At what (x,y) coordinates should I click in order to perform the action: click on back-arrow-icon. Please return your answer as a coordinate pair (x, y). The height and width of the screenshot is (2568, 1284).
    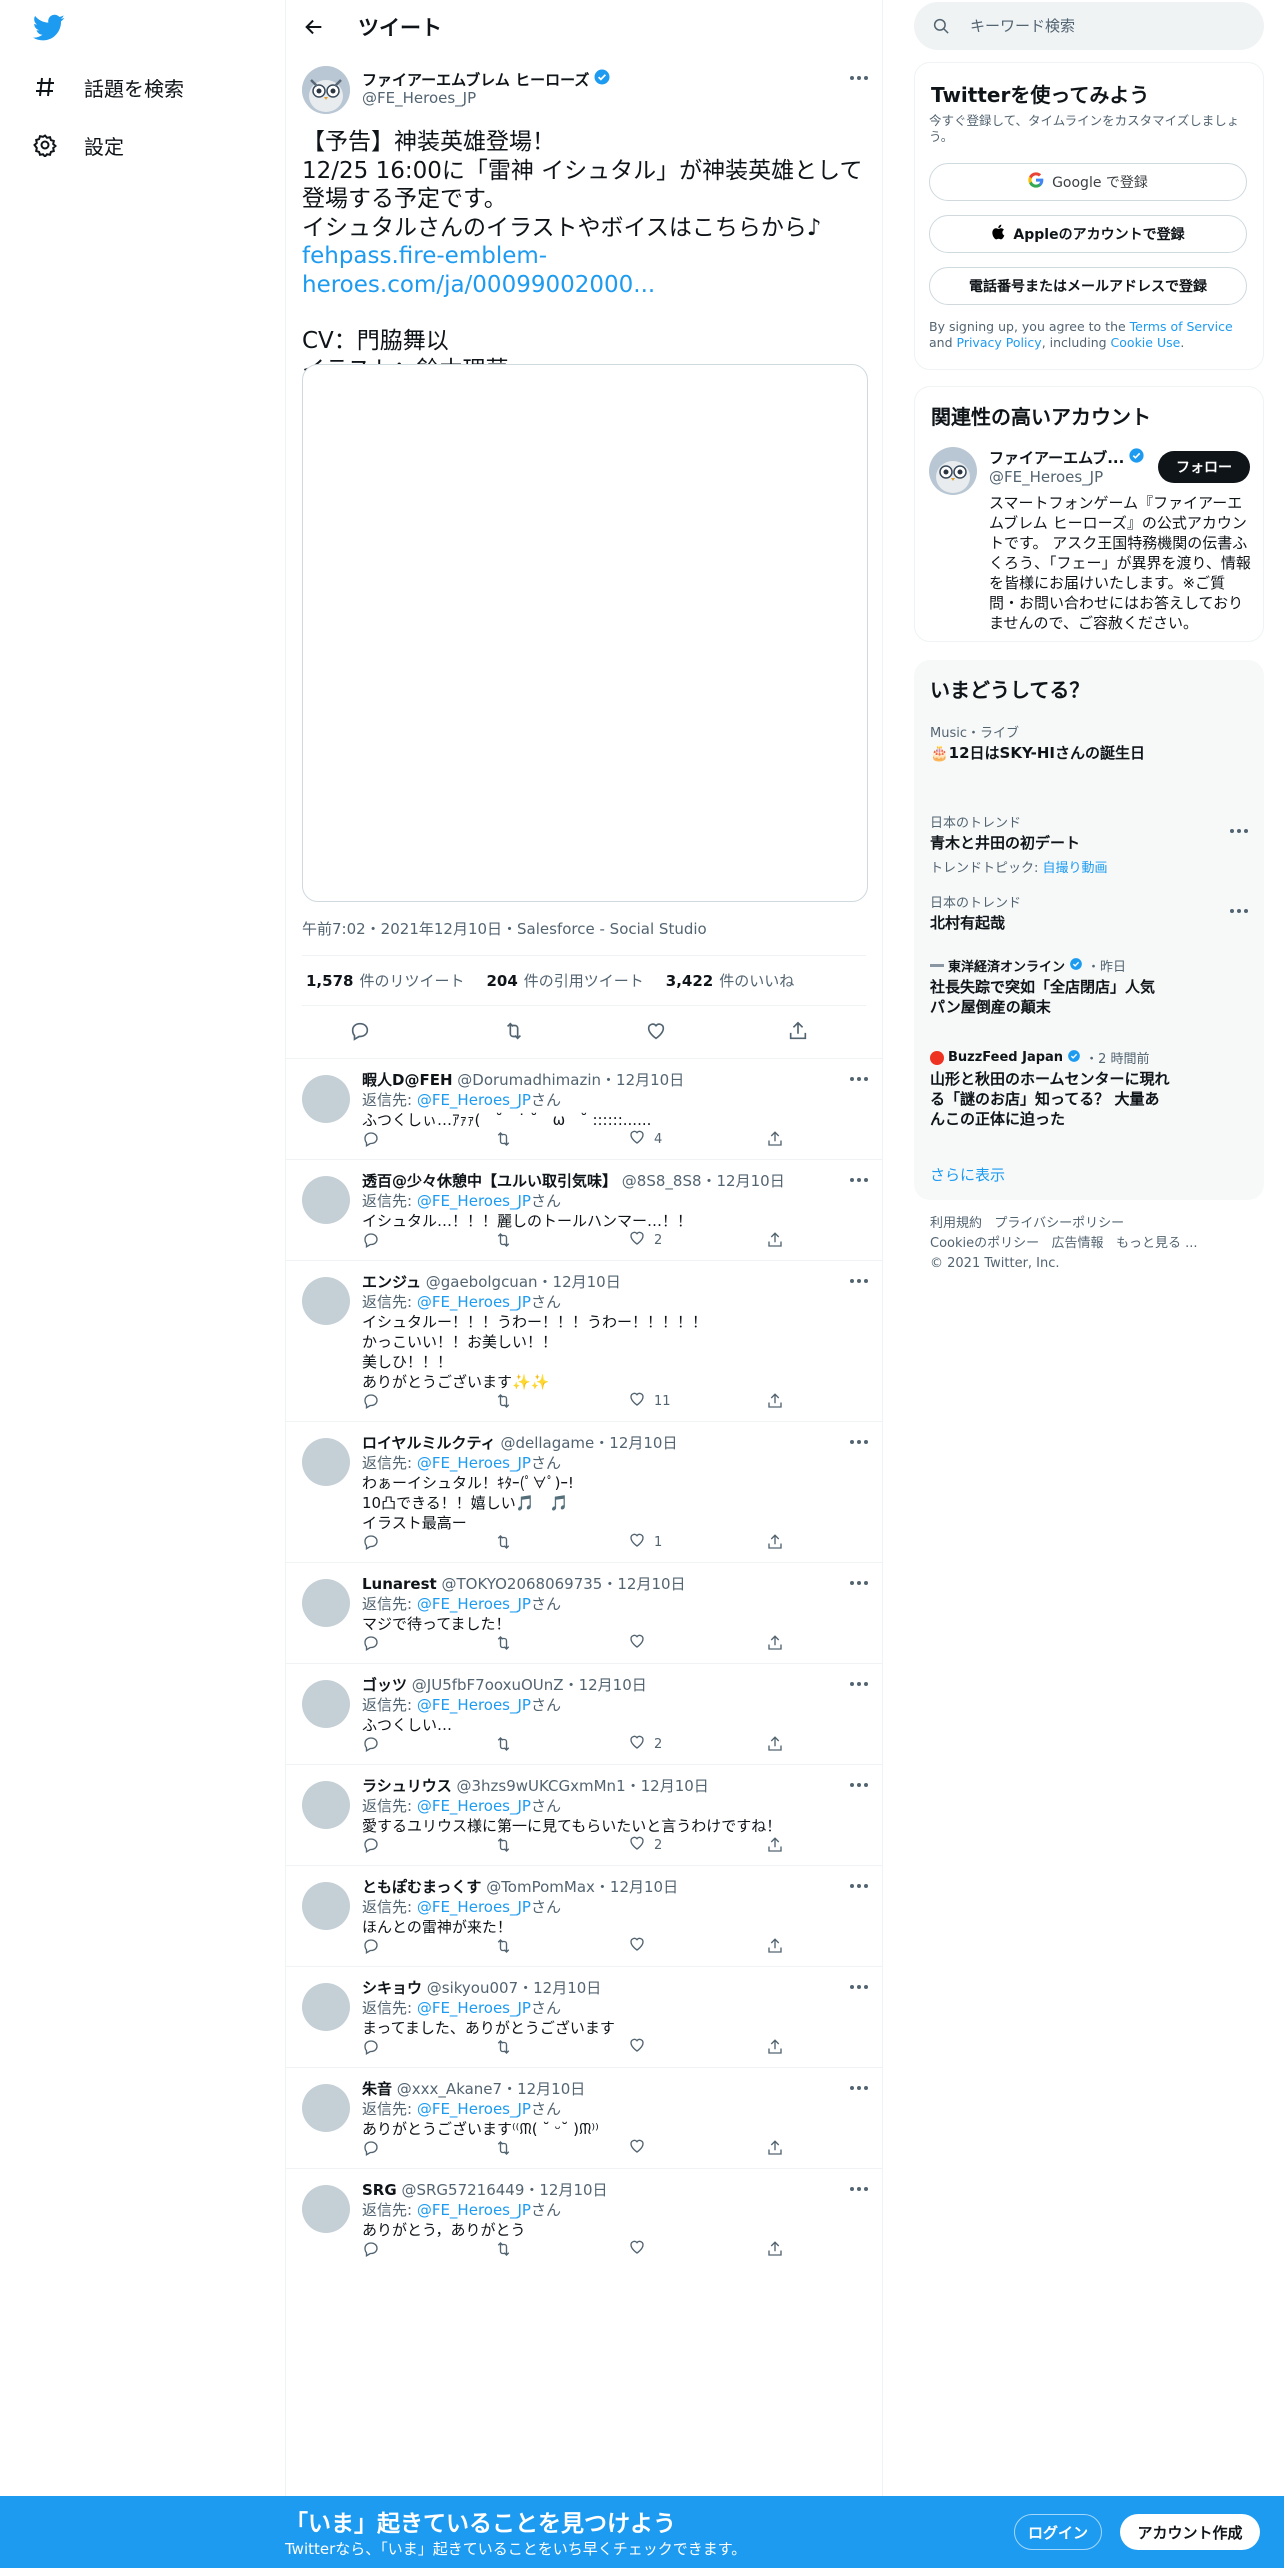
    Looking at the image, I should click on (314, 27).